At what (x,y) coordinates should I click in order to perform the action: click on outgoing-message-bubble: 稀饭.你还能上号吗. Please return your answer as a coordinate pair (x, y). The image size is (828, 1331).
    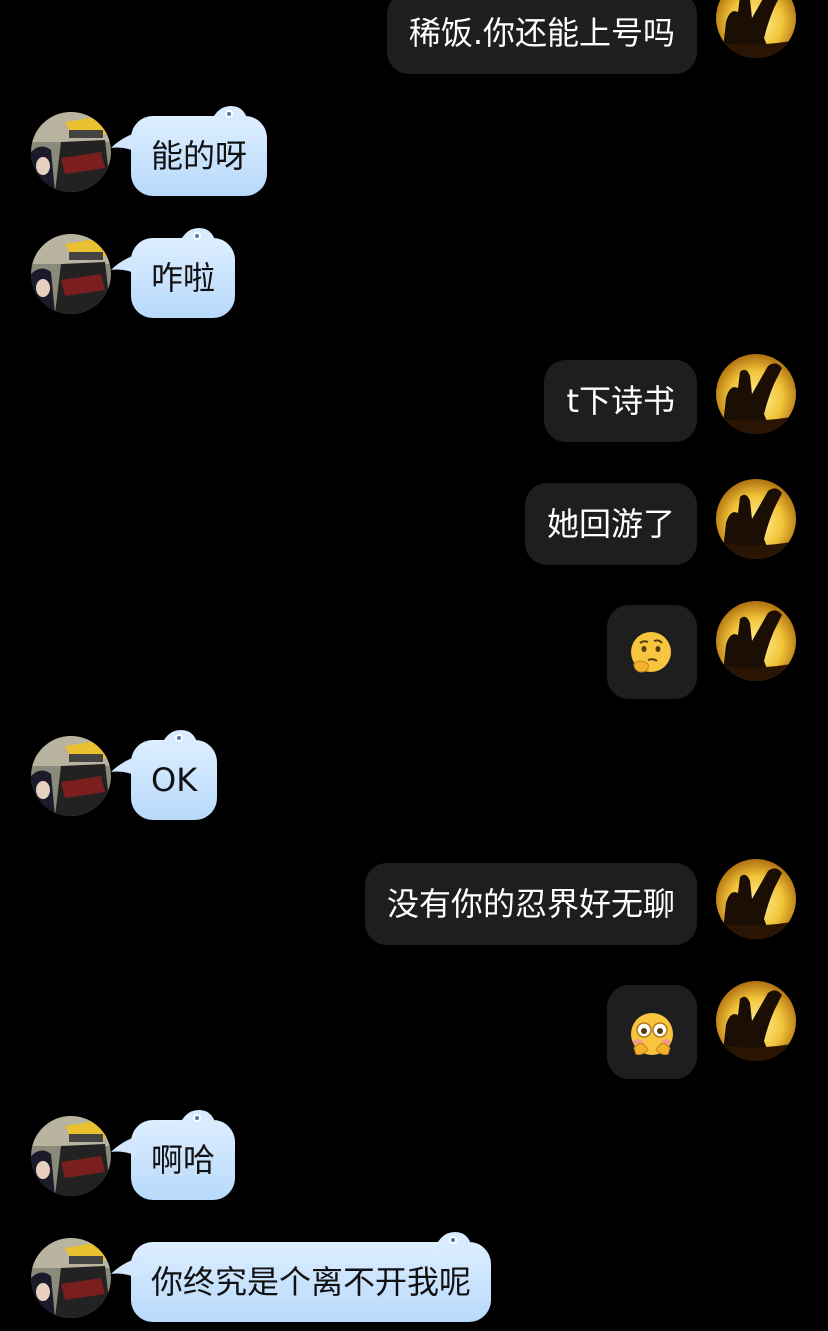
    Looking at the image, I should click on (541, 37).